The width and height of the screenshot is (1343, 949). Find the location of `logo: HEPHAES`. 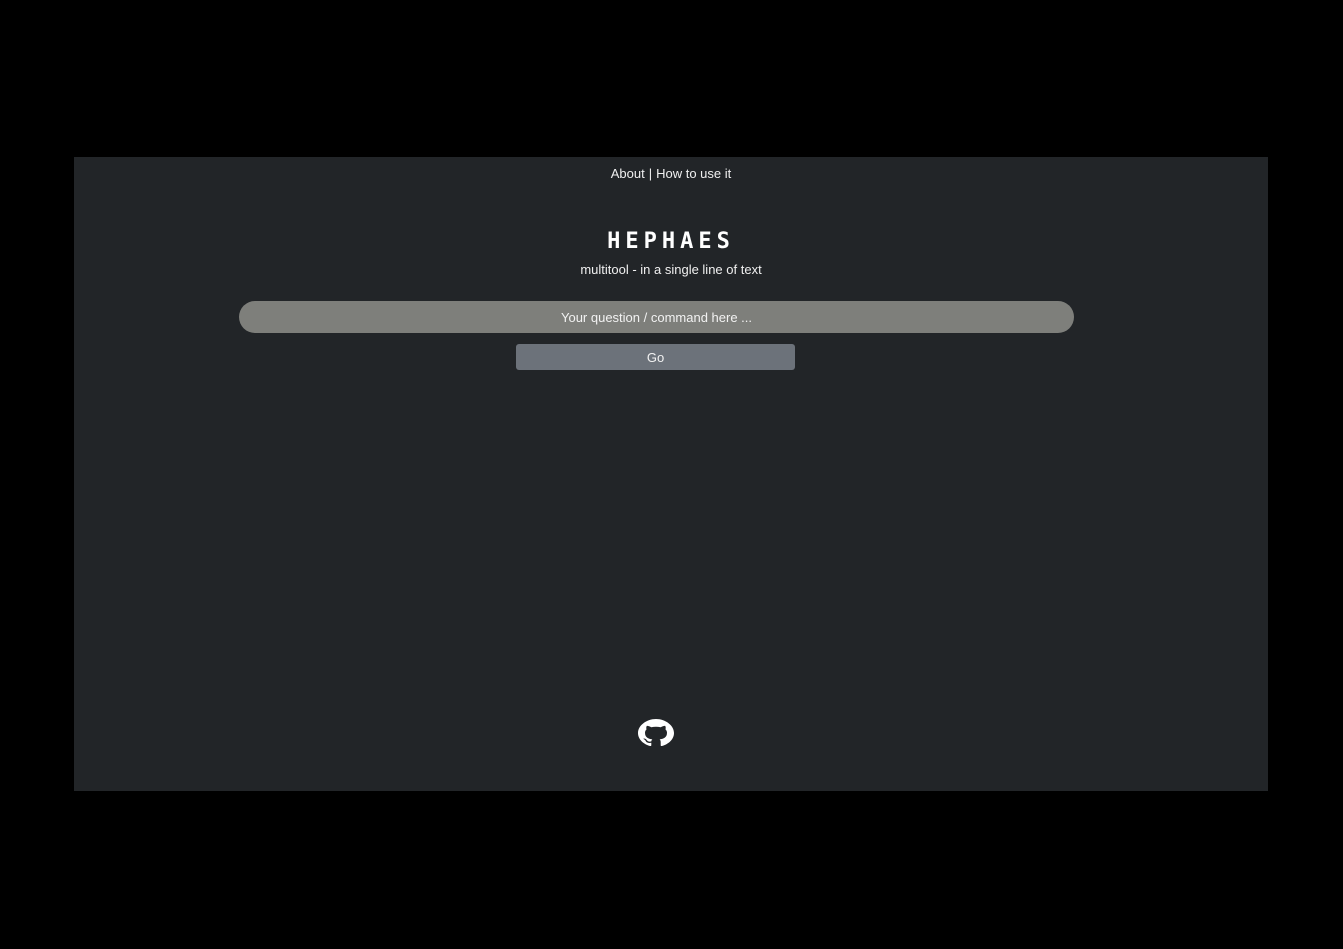

logo: HEPHAES is located at coordinates (671, 241).